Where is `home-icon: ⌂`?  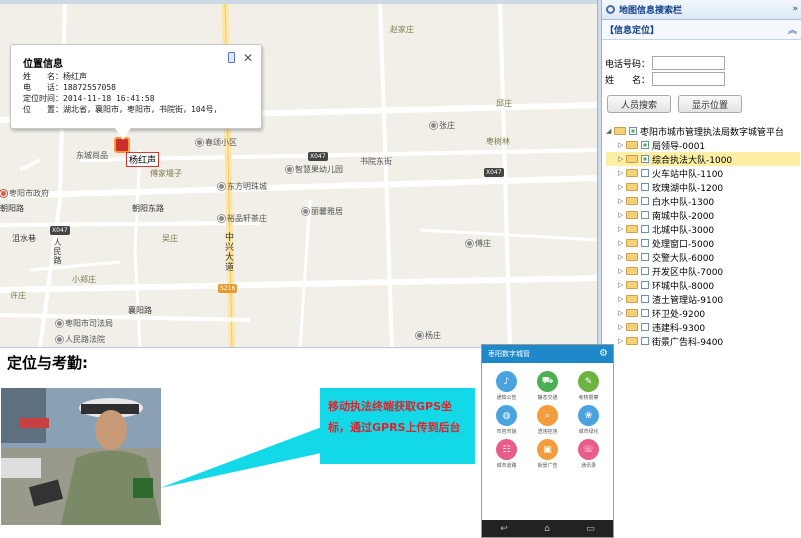 home-icon: ⌂ is located at coordinates (547, 529).